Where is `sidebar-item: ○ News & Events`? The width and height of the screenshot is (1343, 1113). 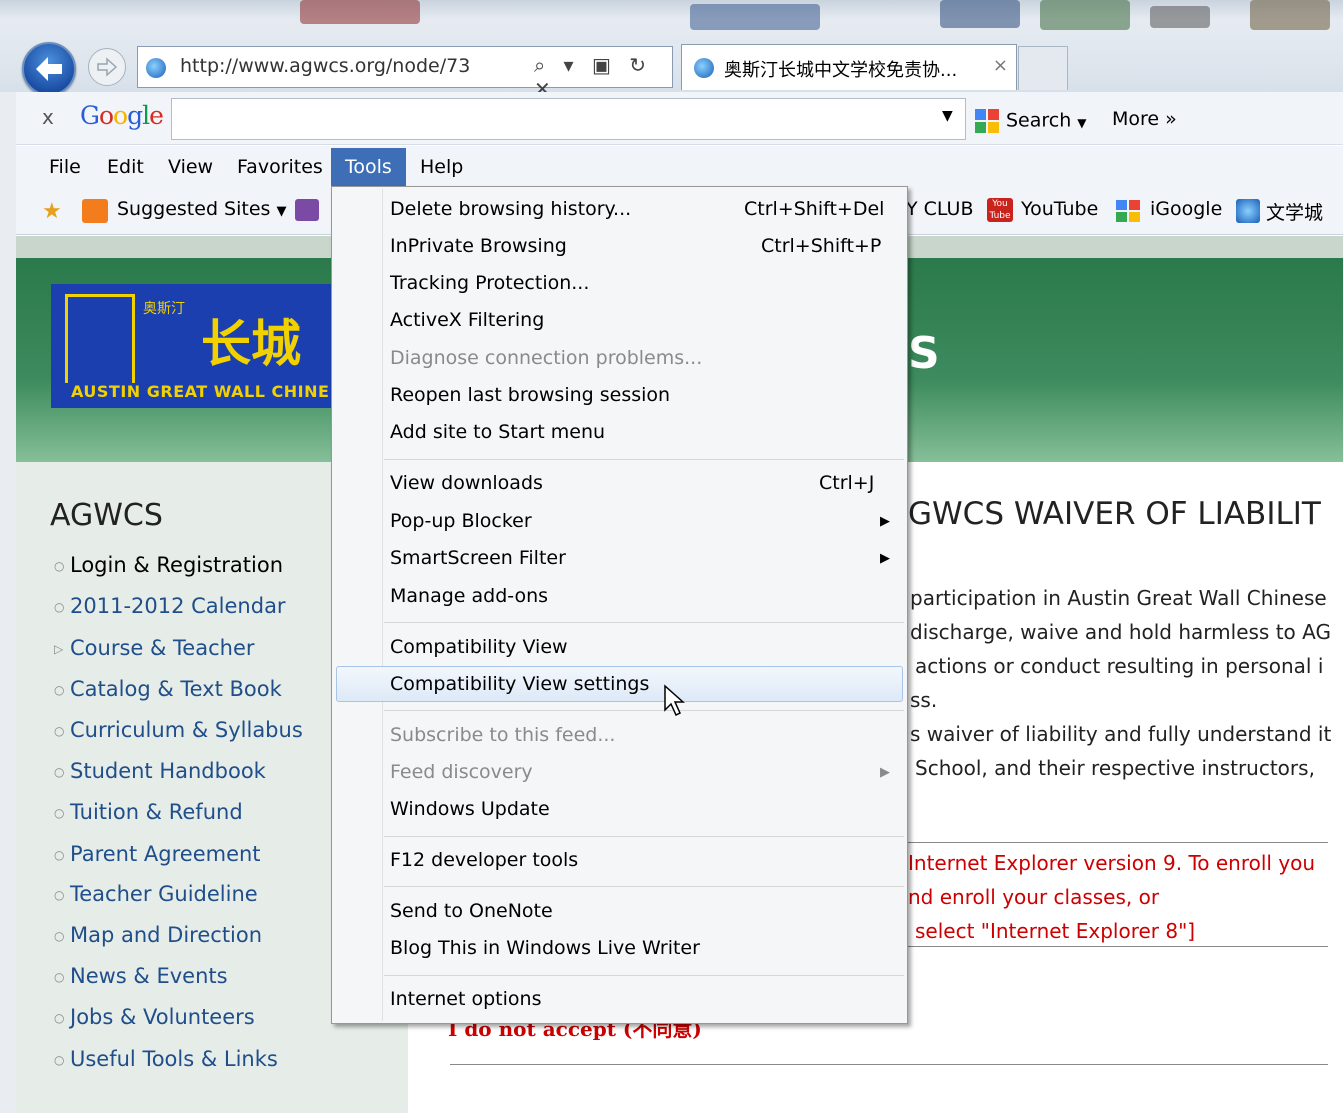
sidebar-item: ○ News & Events is located at coordinates (141, 976).